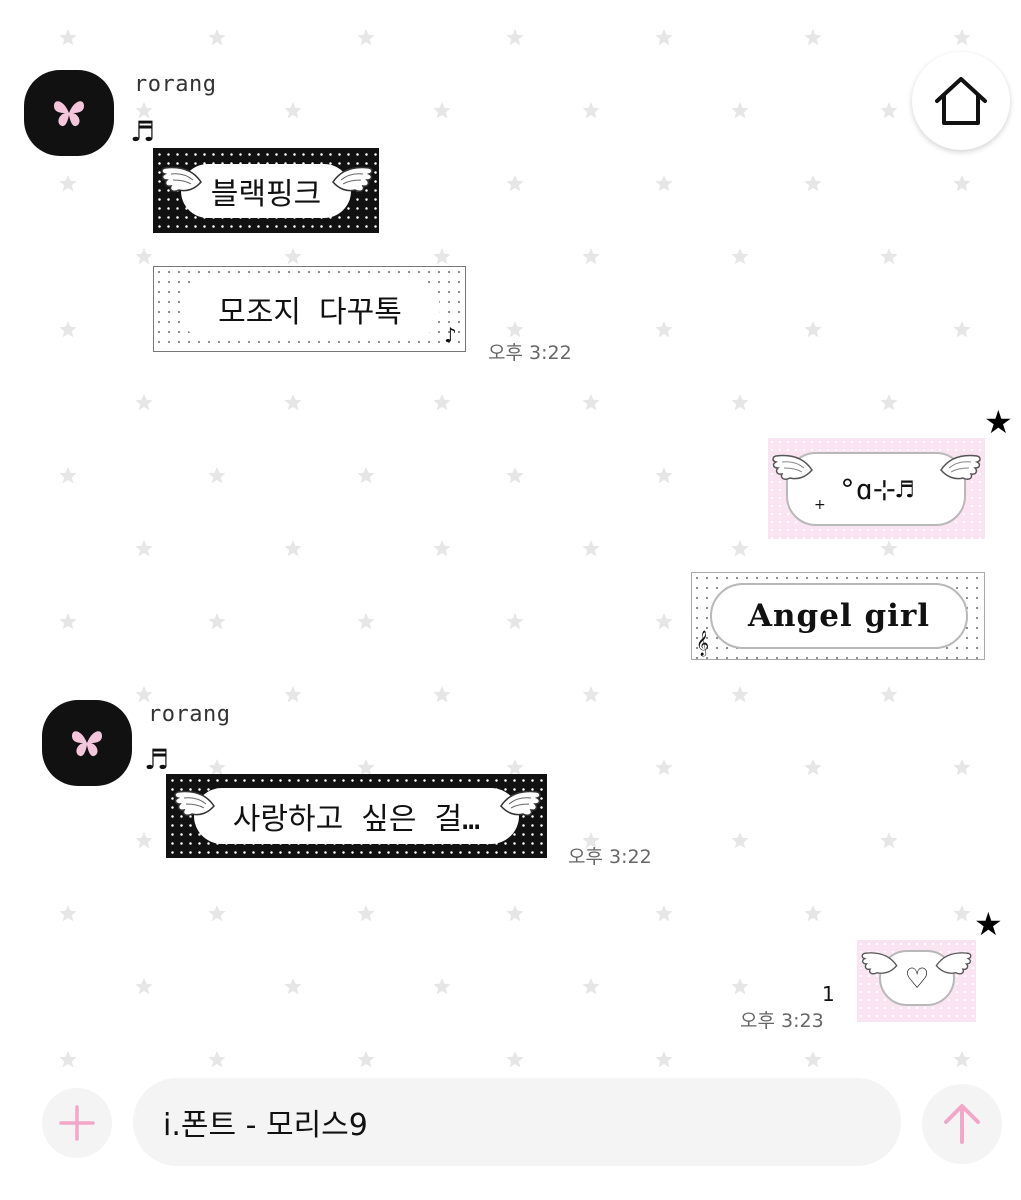 This screenshot has height=1200, width=1021. I want to click on message-input-text: i.폰트 - 모리스9, so click(265, 1122).